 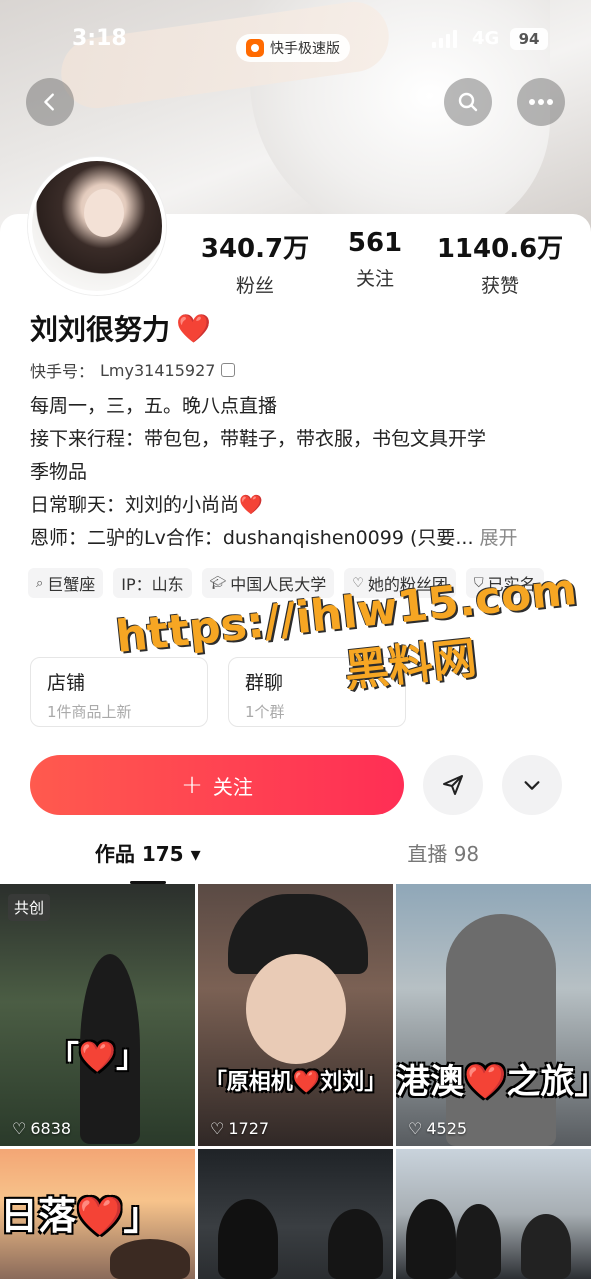 I want to click on stat-fans-label: 粉丝, so click(x=254, y=286).